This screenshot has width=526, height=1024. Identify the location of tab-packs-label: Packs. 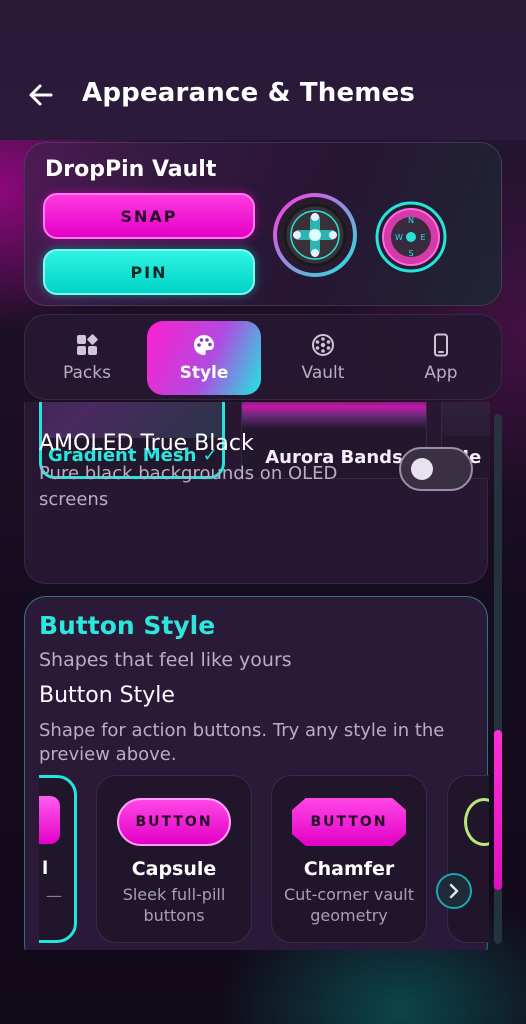
(87, 373).